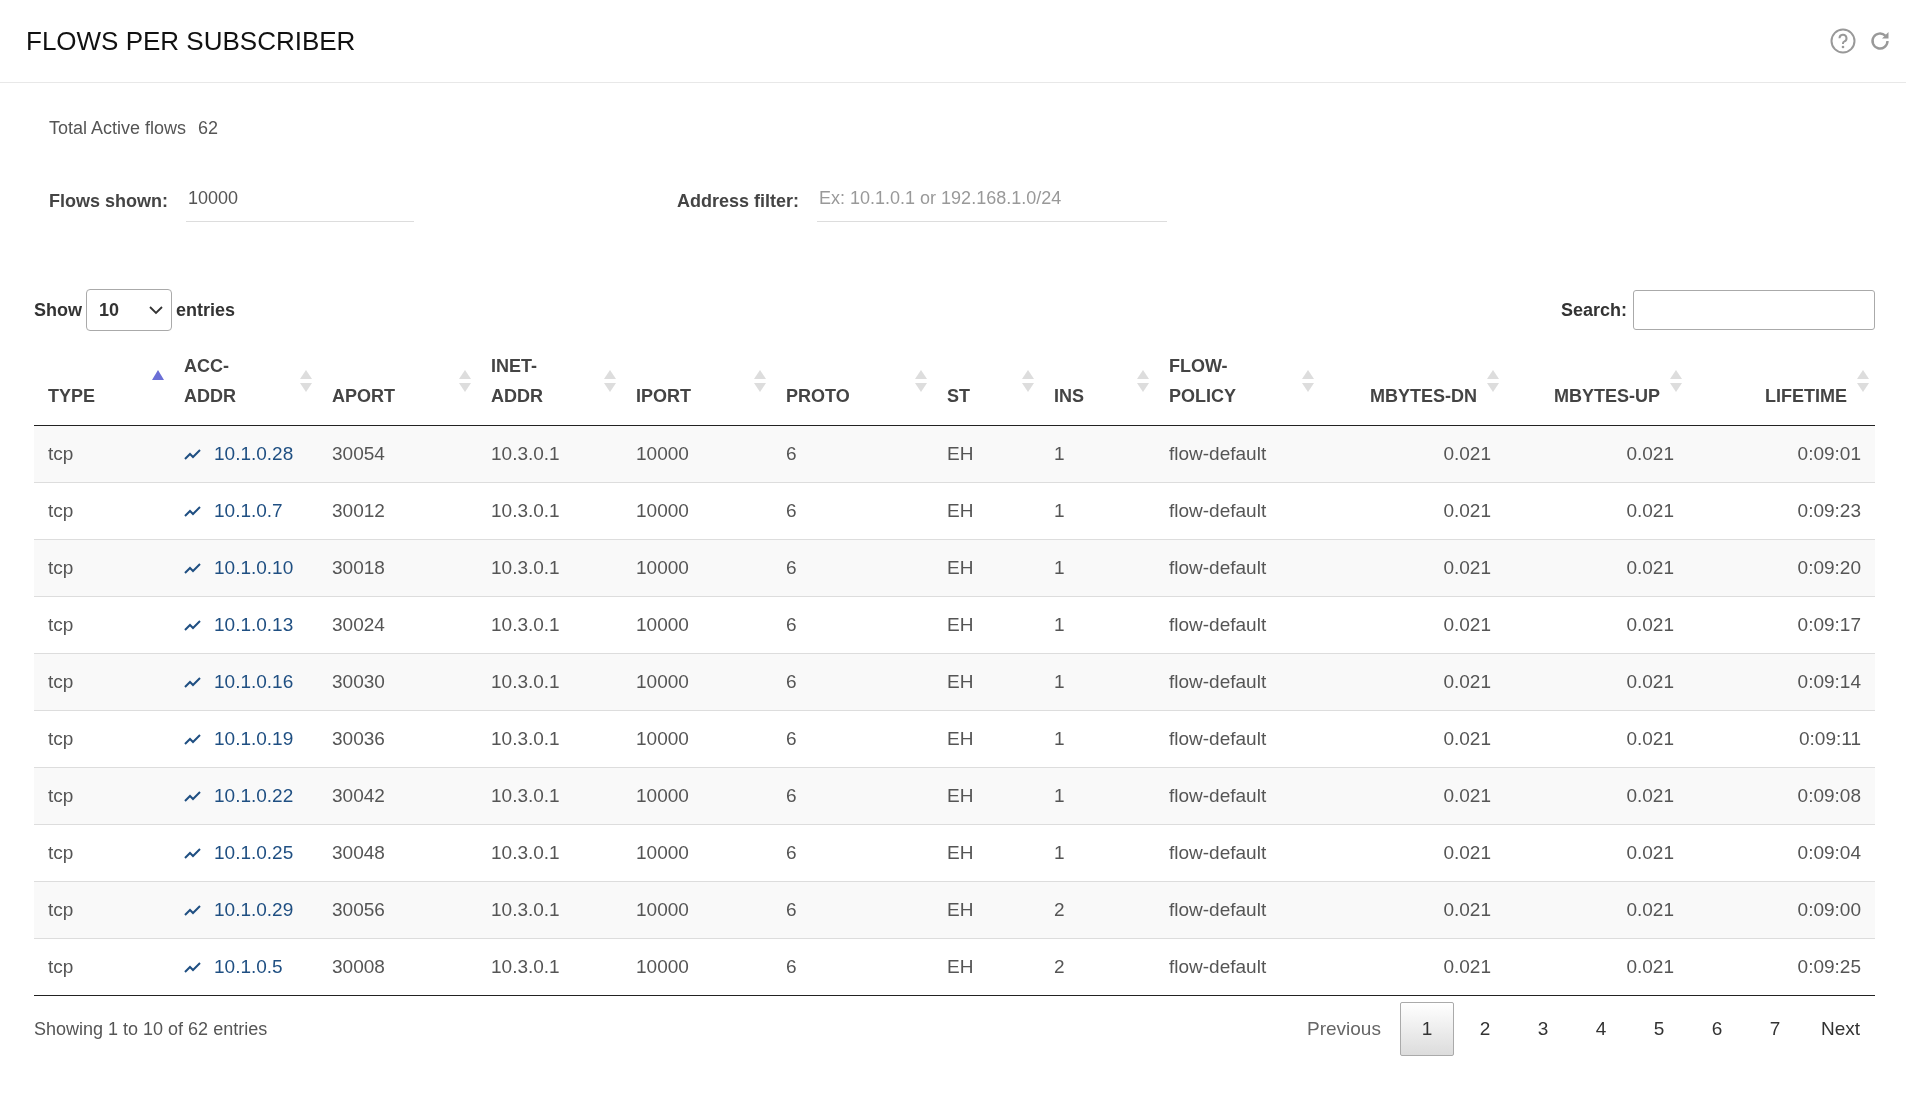 Image resolution: width=1906 pixels, height=1105 pixels. Describe the element at coordinates (992, 201) in the screenshot. I see `filter-field: Ex: 10.1.0.1 or 192.168.1.0/24` at that location.